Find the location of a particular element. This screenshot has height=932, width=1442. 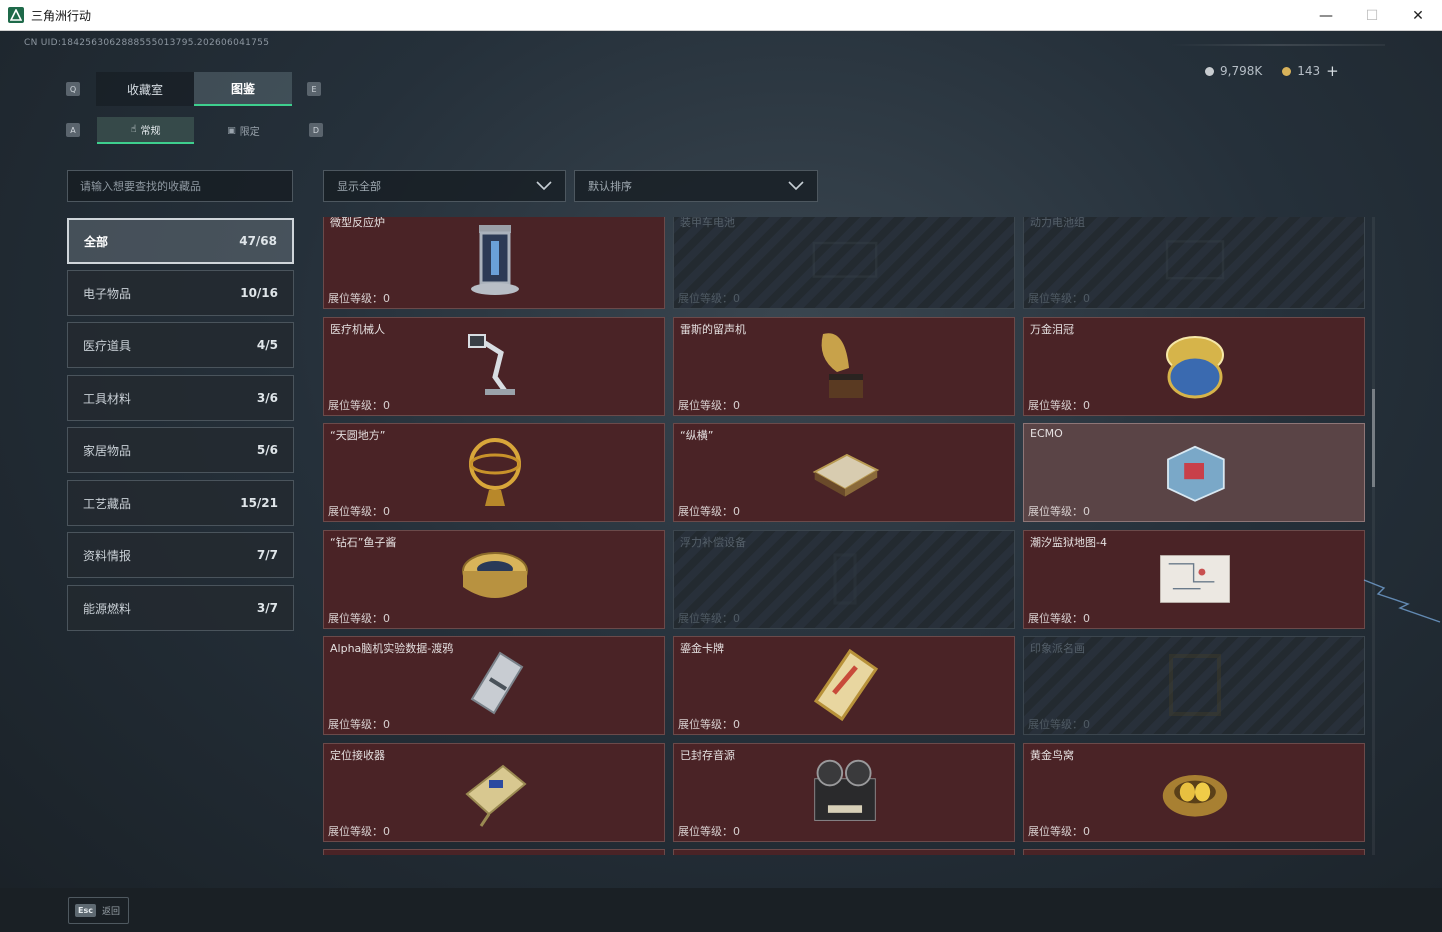

back-label: 返回 is located at coordinates (110, 912).